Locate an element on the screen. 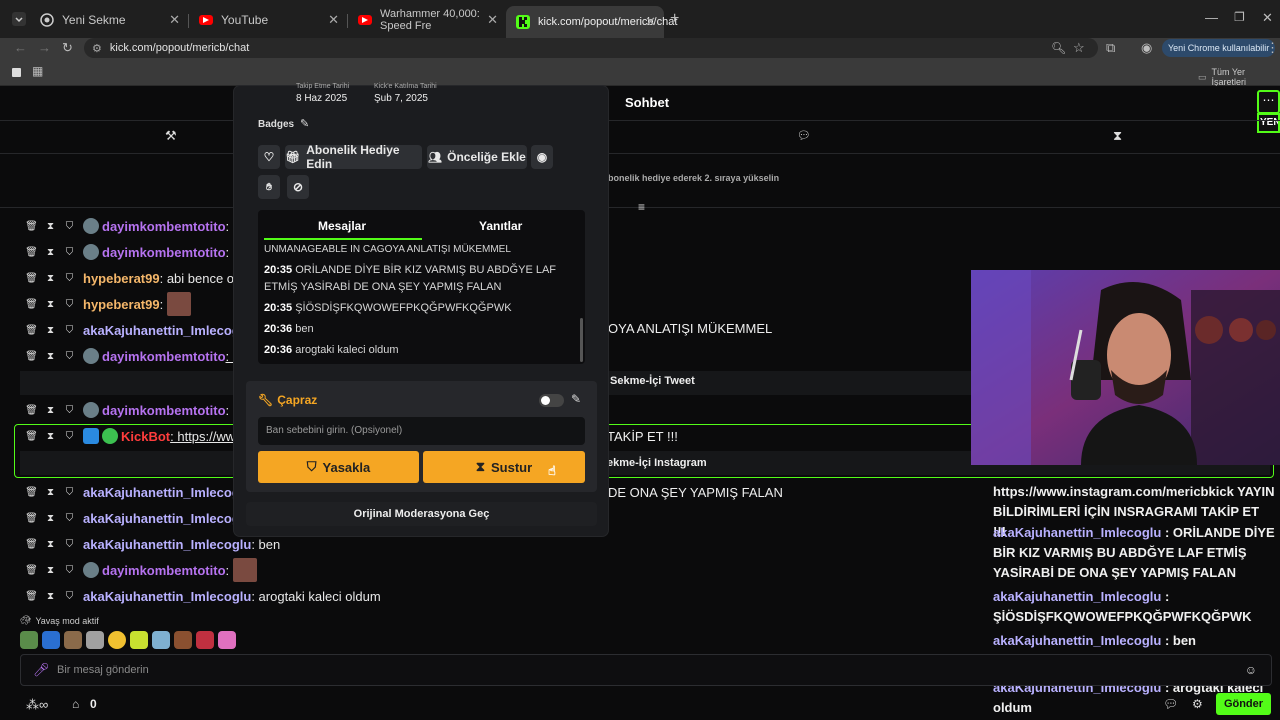 This screenshot has width=1280, height=720. emoji-icon: ☺ is located at coordinates (1251, 670).